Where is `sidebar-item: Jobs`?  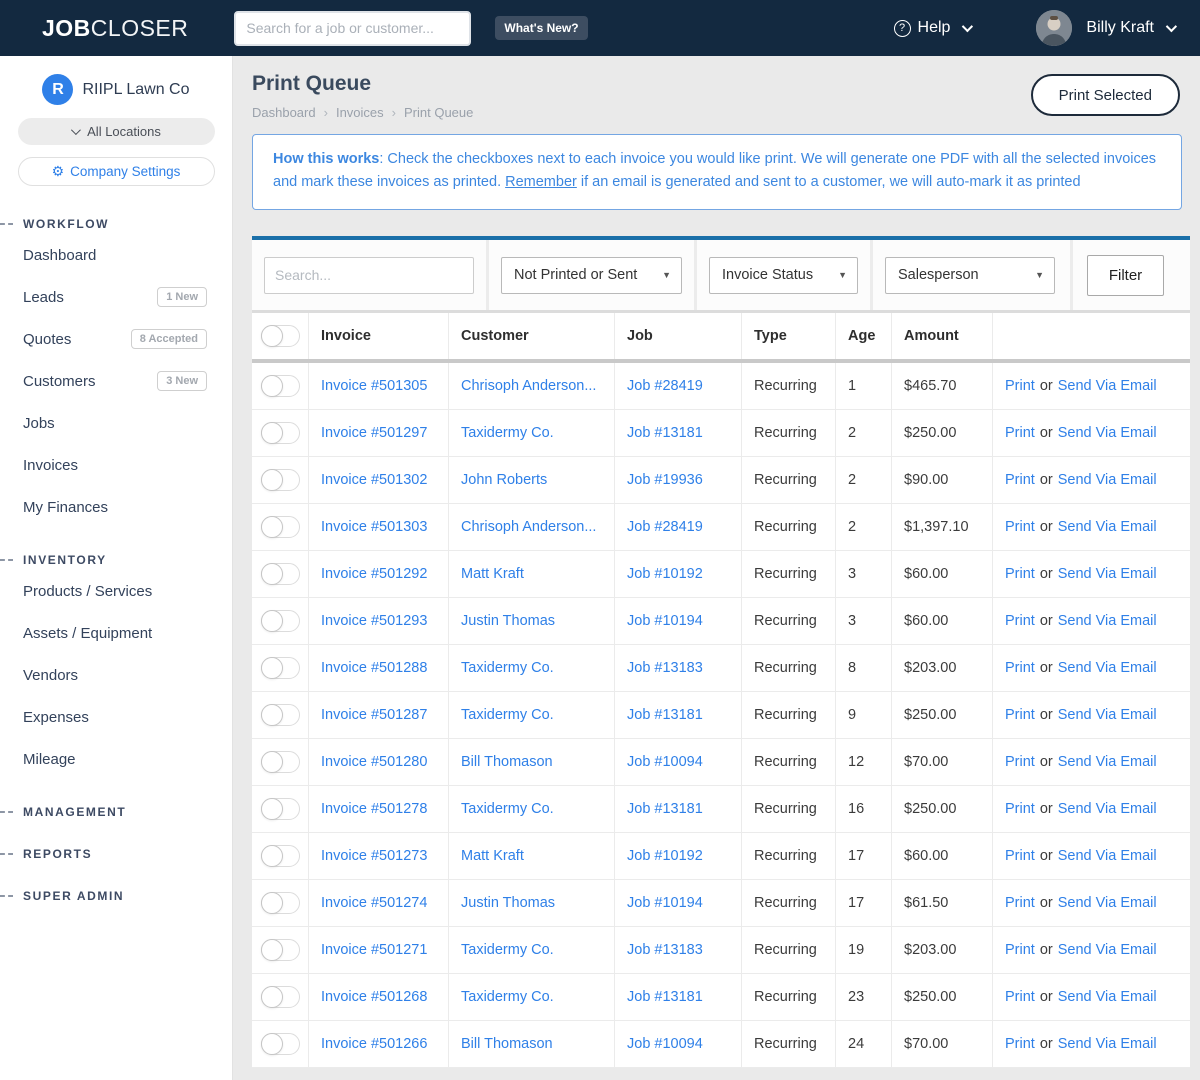
sidebar-item: Jobs is located at coordinates (116, 423).